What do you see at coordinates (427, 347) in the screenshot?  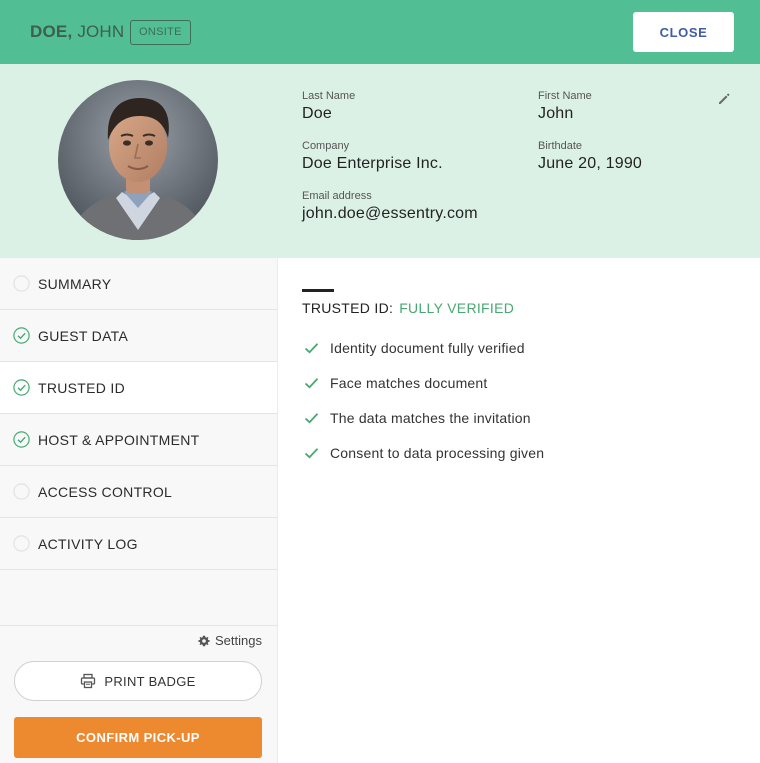 I see `check-text: Identity document fully verified` at bounding box center [427, 347].